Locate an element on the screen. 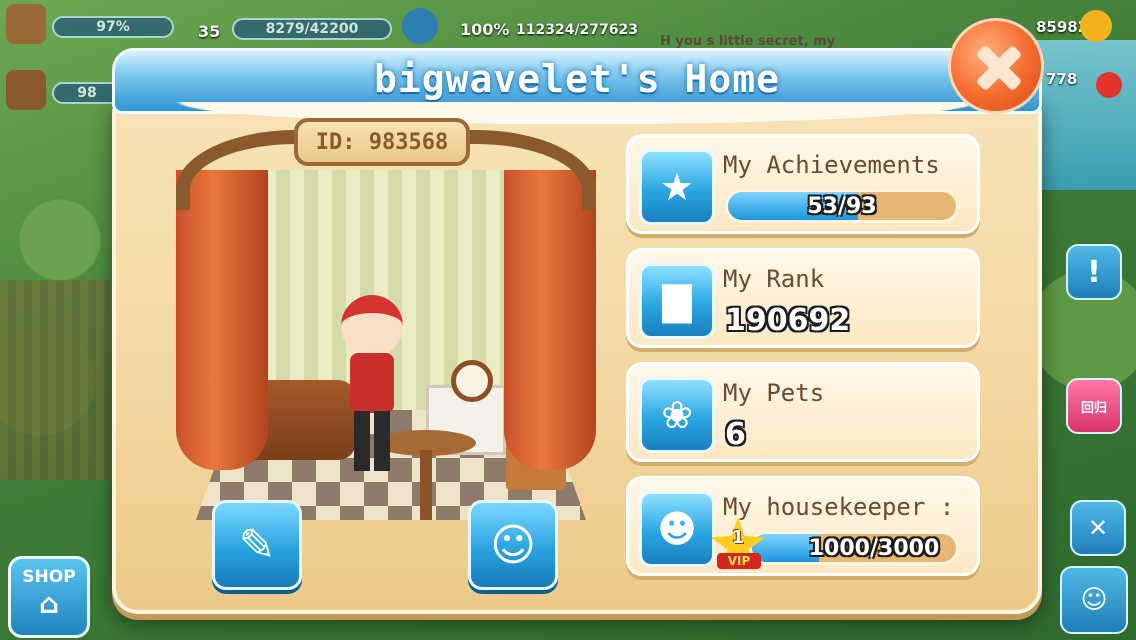 The height and width of the screenshot is (640, 1136). farm-icon is located at coordinates (26, 24).